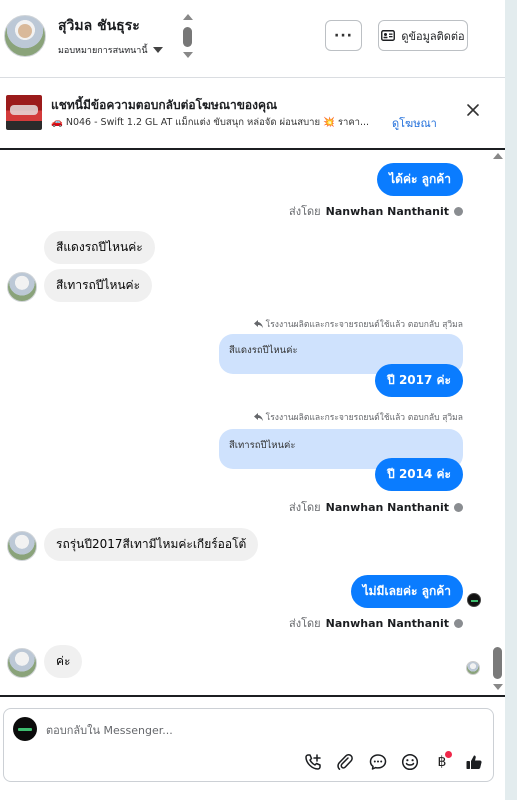 The image size is (517, 800). What do you see at coordinates (473, 110) in the screenshot?
I see `close-icon` at bounding box center [473, 110].